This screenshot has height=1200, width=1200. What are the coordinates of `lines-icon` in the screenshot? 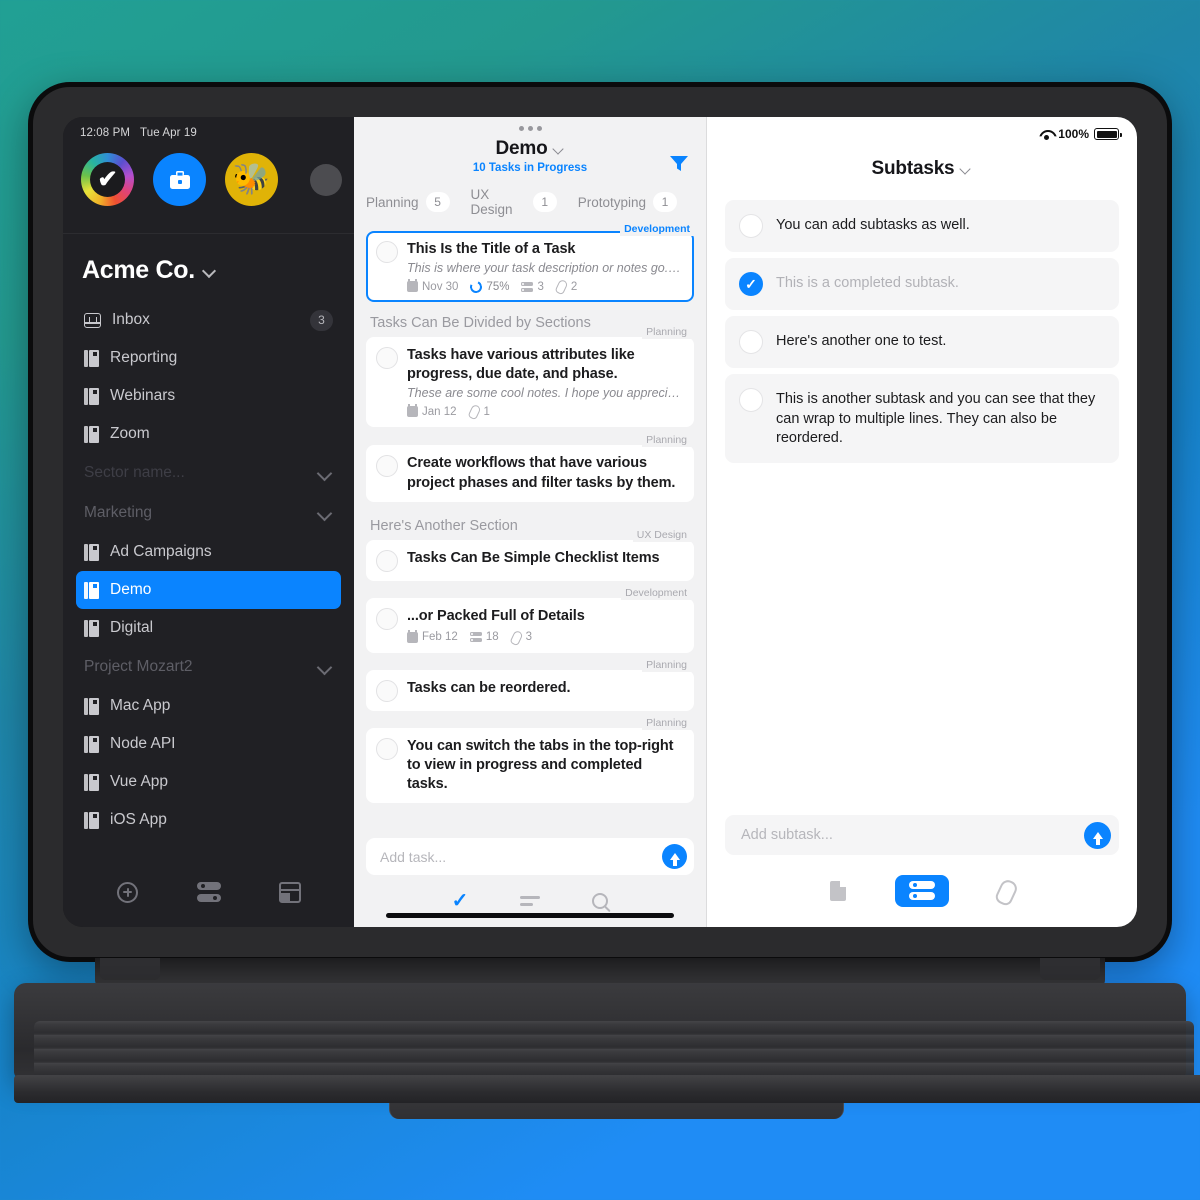 It's located at (530, 901).